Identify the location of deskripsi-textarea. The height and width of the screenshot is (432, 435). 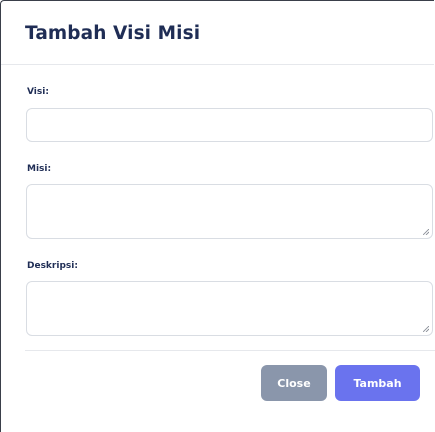
(229, 308).